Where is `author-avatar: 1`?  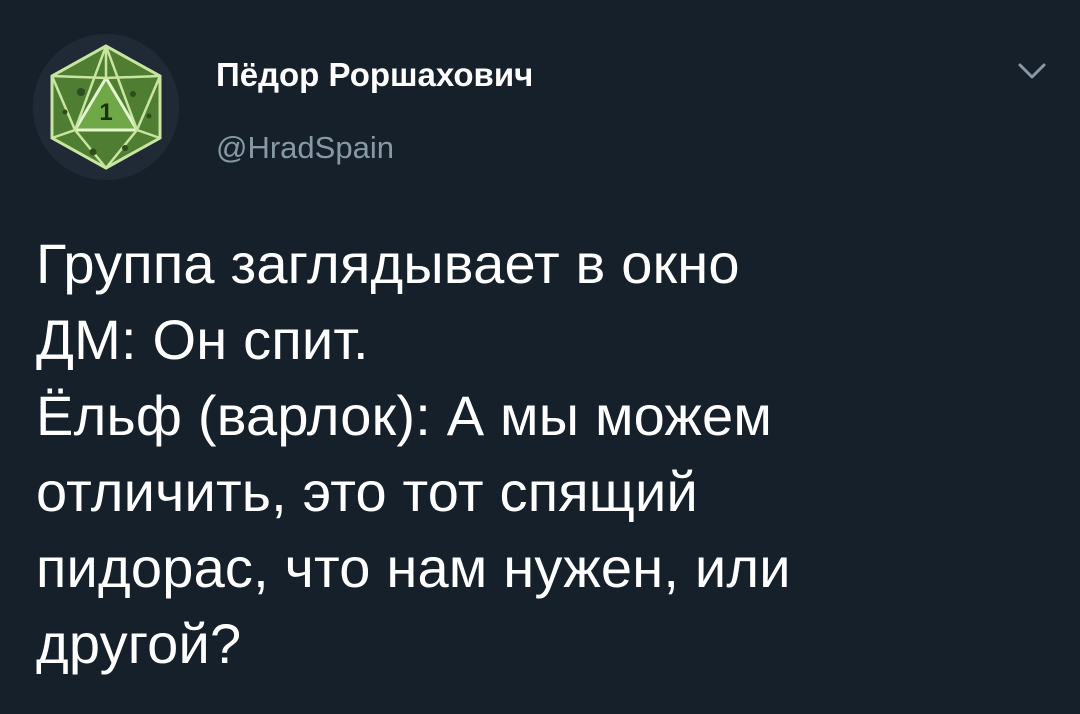 author-avatar: 1 is located at coordinates (106, 107).